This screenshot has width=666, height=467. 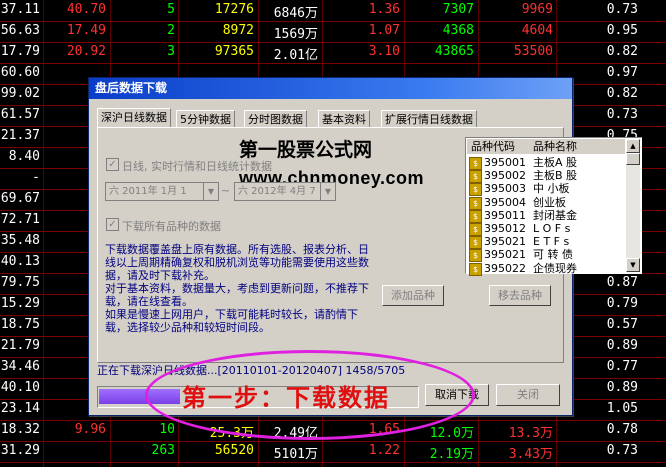 I want to click on quote-cell: 99.02, so click(x=20, y=93).